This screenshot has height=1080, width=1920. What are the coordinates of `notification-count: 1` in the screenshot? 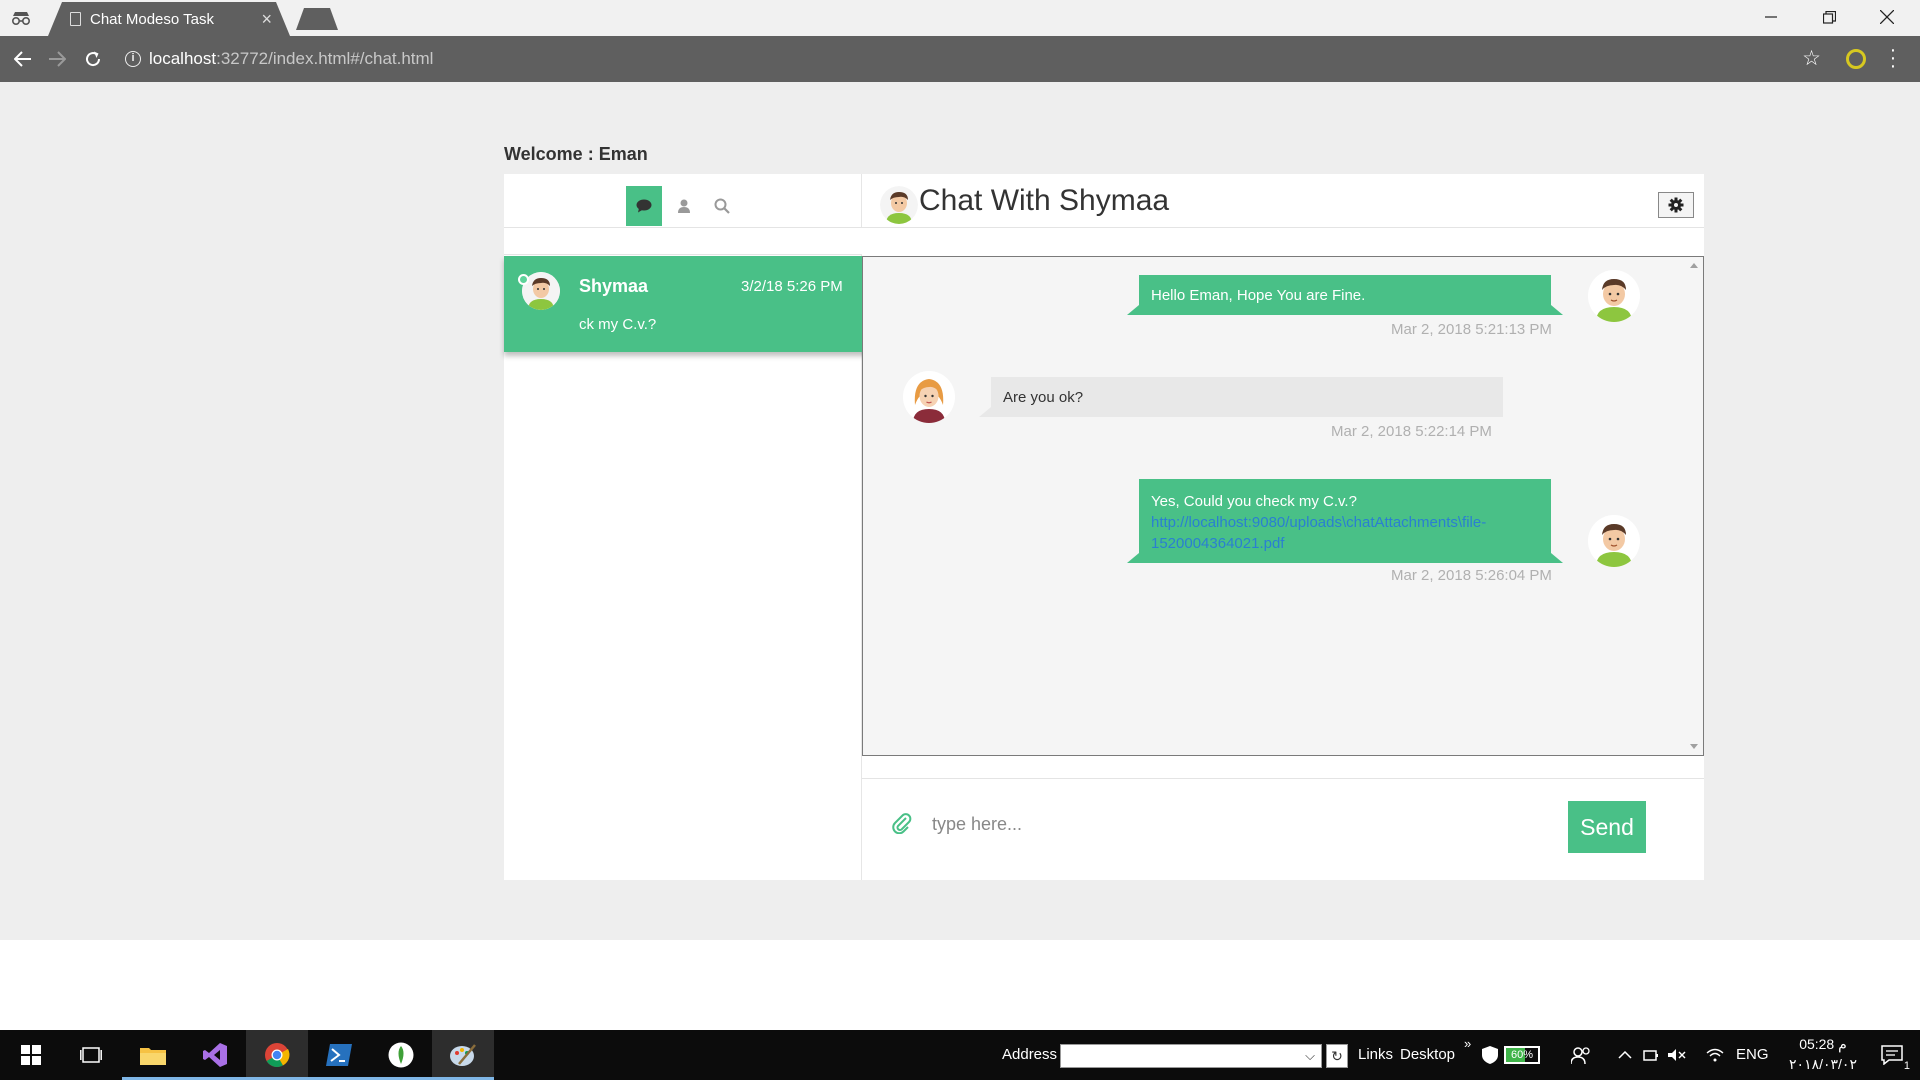 It's located at (1906, 1066).